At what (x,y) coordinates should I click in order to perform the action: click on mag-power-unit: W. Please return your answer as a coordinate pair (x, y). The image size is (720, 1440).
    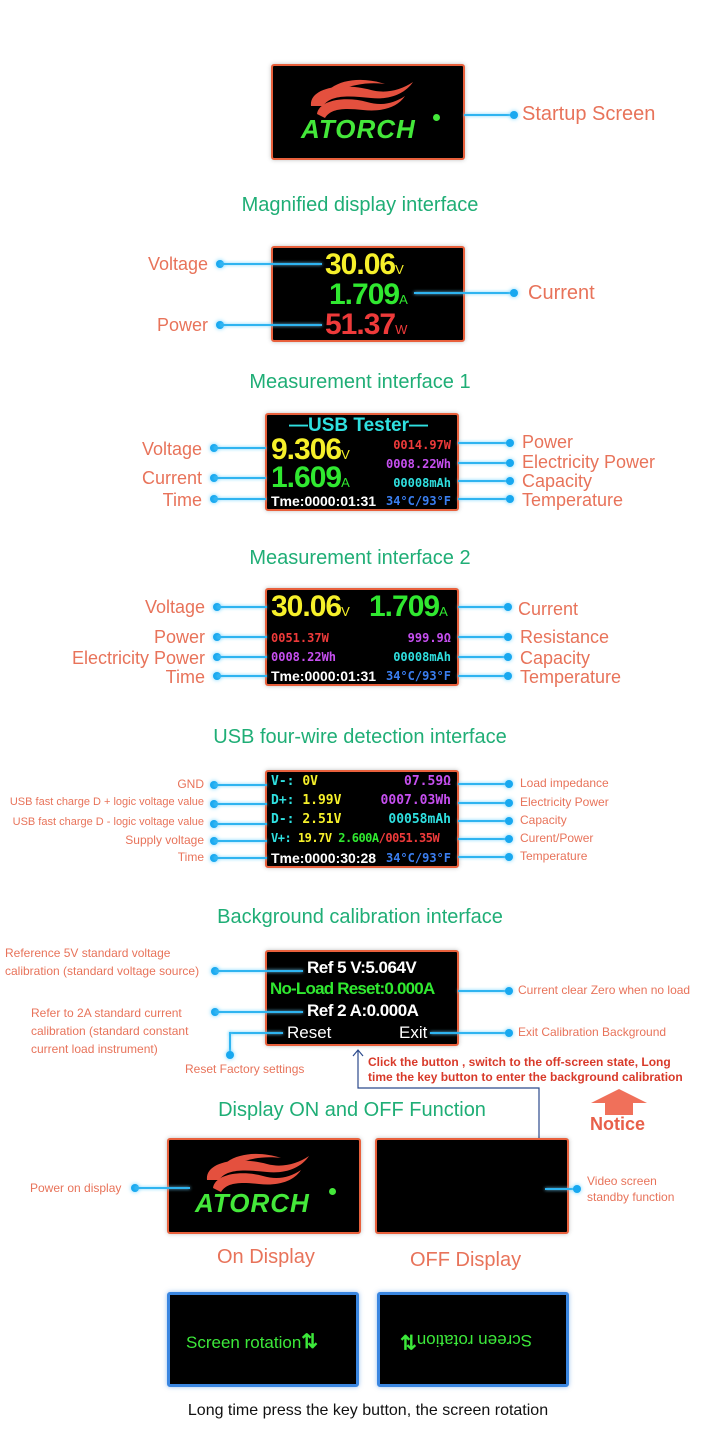
    Looking at the image, I should click on (401, 329).